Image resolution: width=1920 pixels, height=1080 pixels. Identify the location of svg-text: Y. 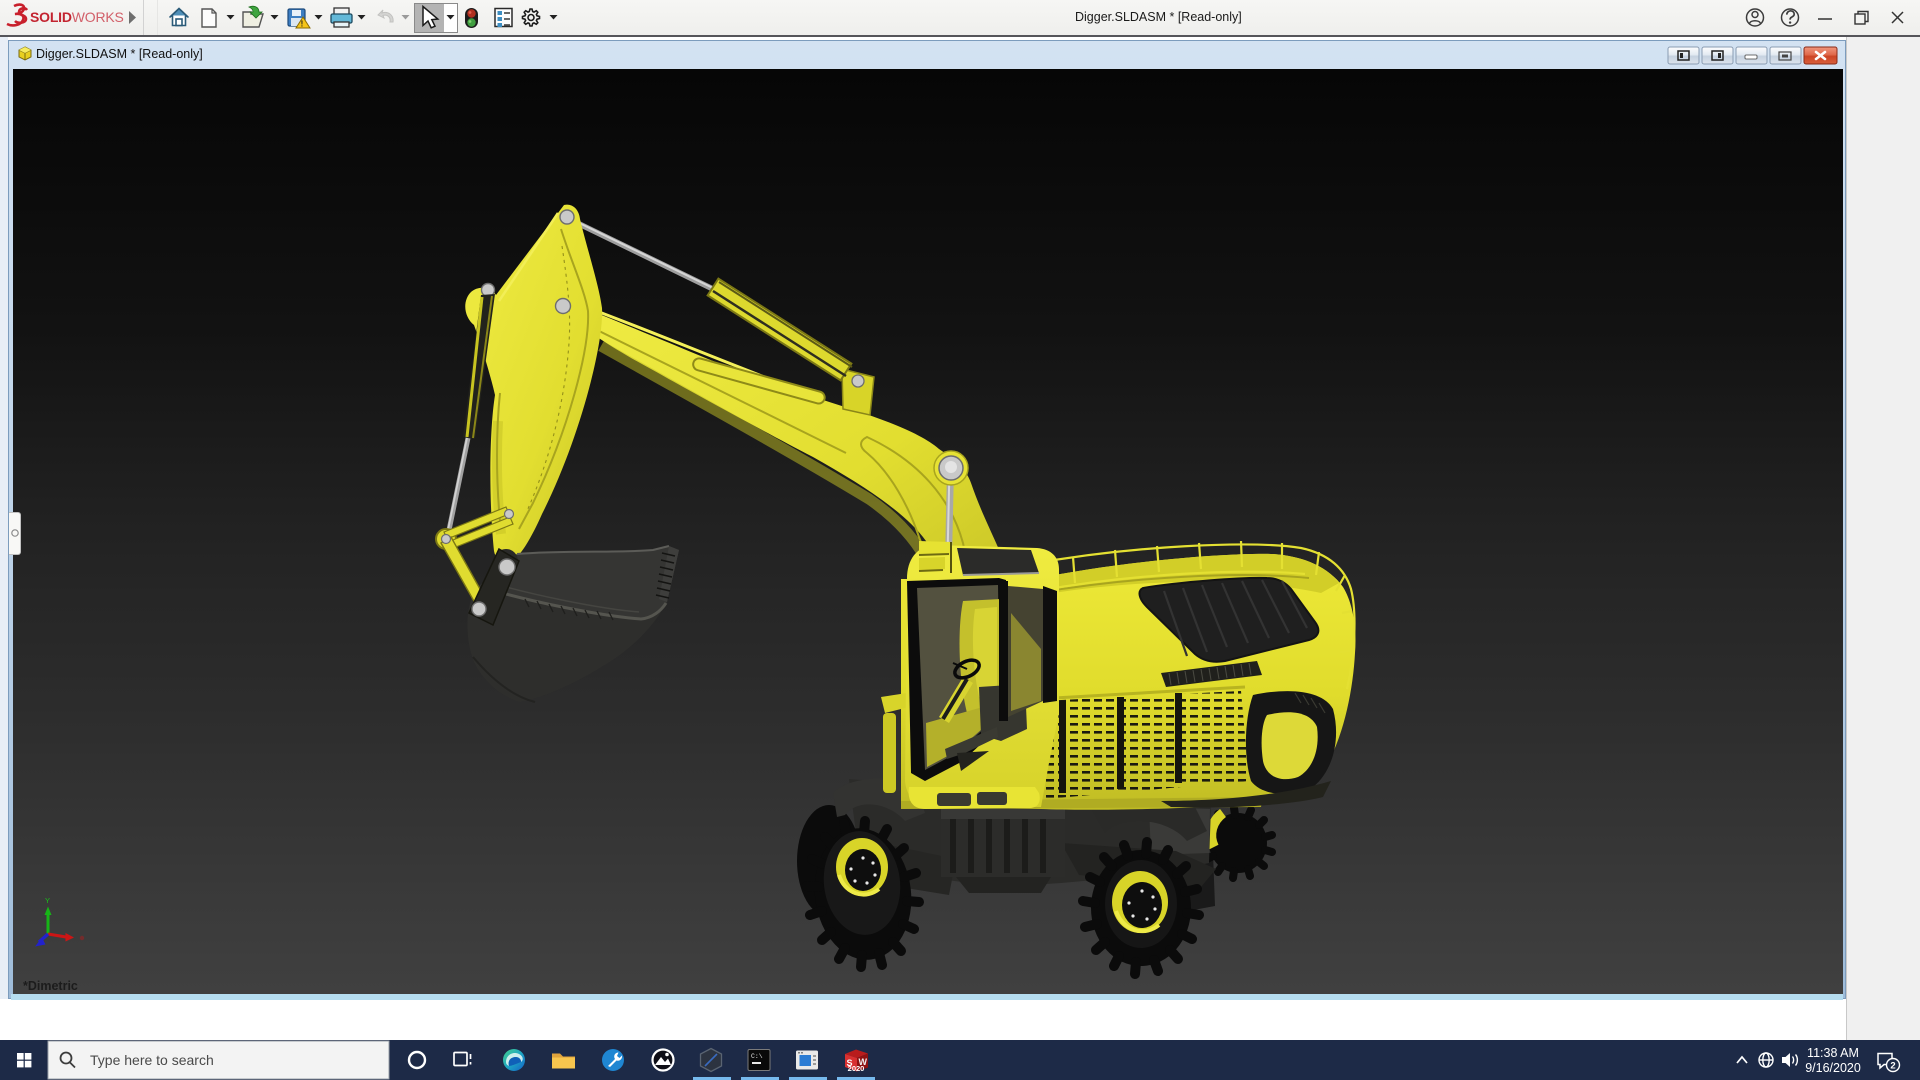
(47, 900).